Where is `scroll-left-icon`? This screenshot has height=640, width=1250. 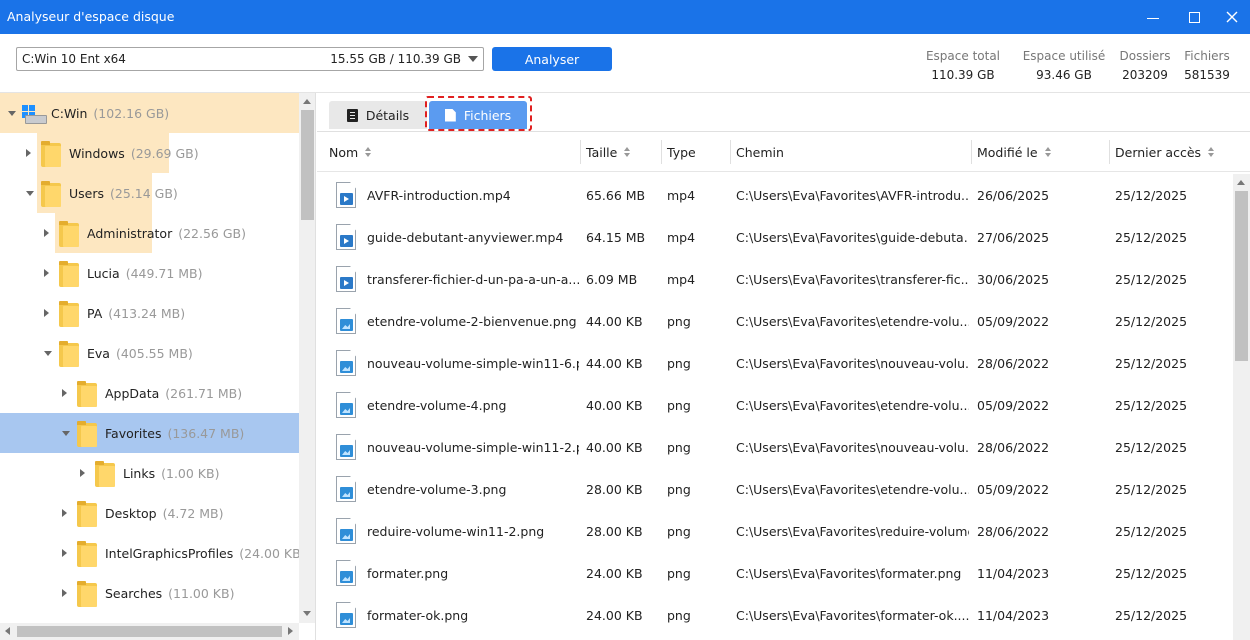
scroll-left-icon is located at coordinates (7, 631).